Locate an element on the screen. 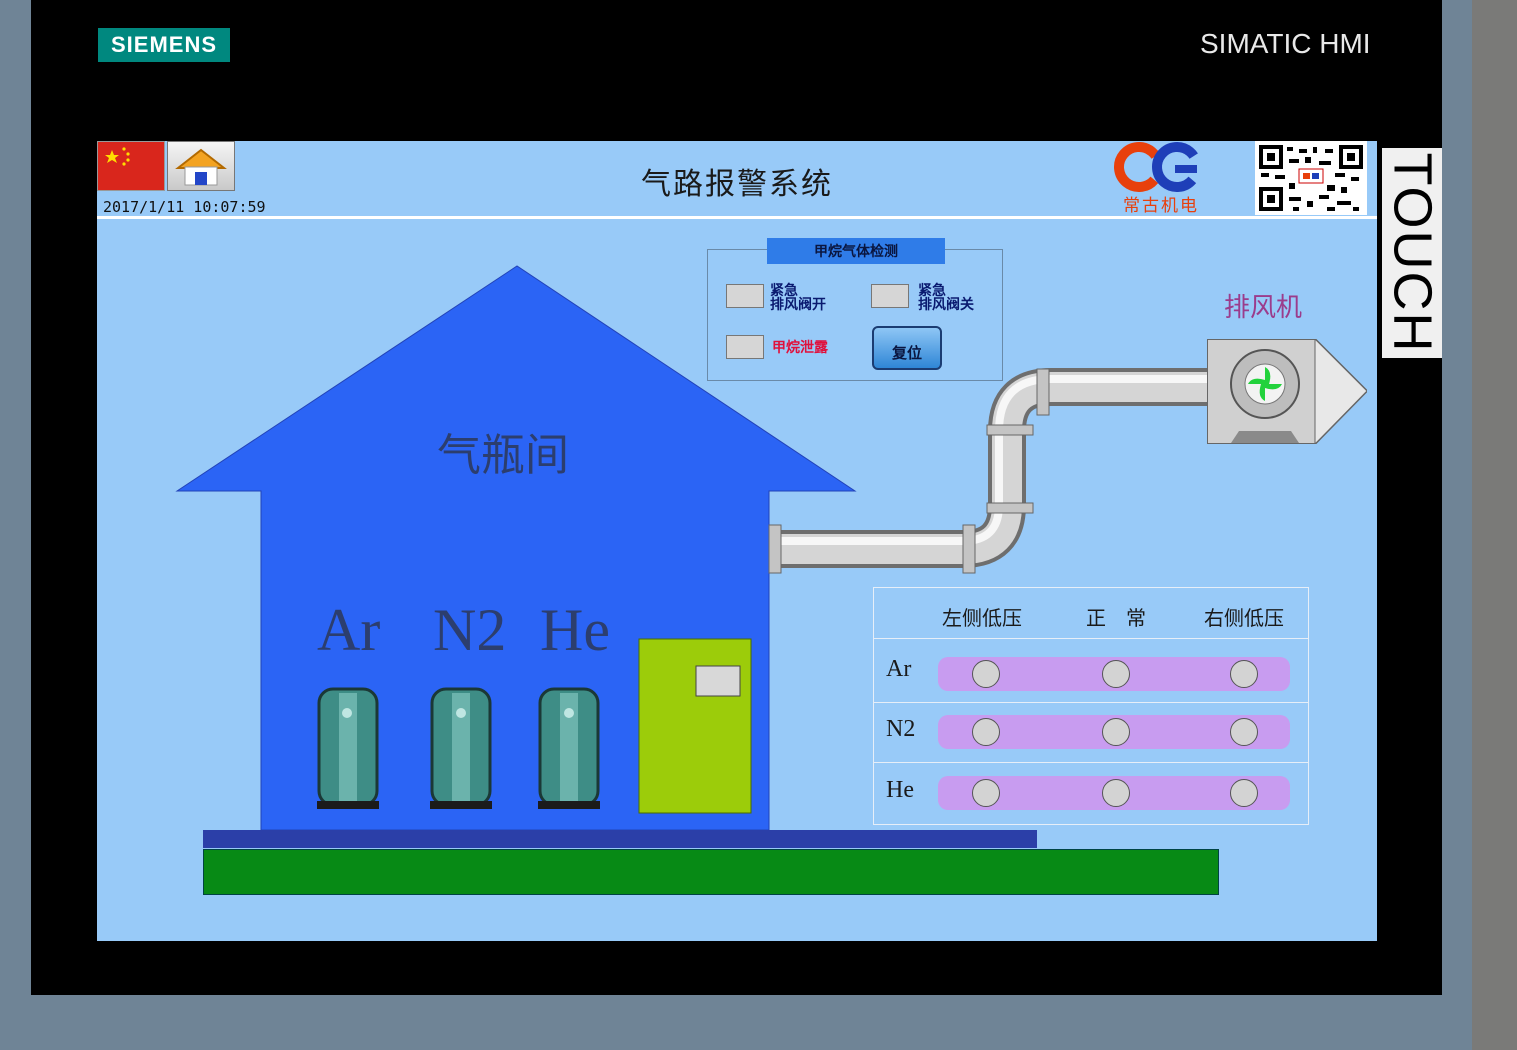 The width and height of the screenshot is (1517, 1050). row-label-n2: N2 is located at coordinates (901, 729).